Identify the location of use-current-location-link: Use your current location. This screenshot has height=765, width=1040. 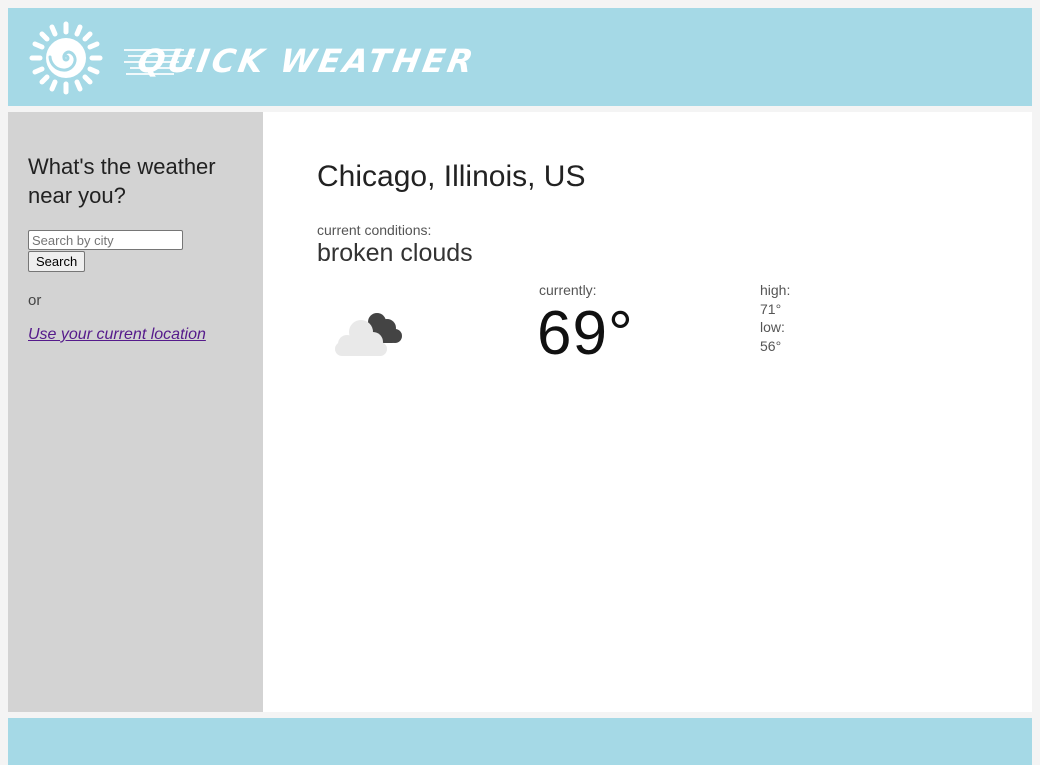
(117, 335).